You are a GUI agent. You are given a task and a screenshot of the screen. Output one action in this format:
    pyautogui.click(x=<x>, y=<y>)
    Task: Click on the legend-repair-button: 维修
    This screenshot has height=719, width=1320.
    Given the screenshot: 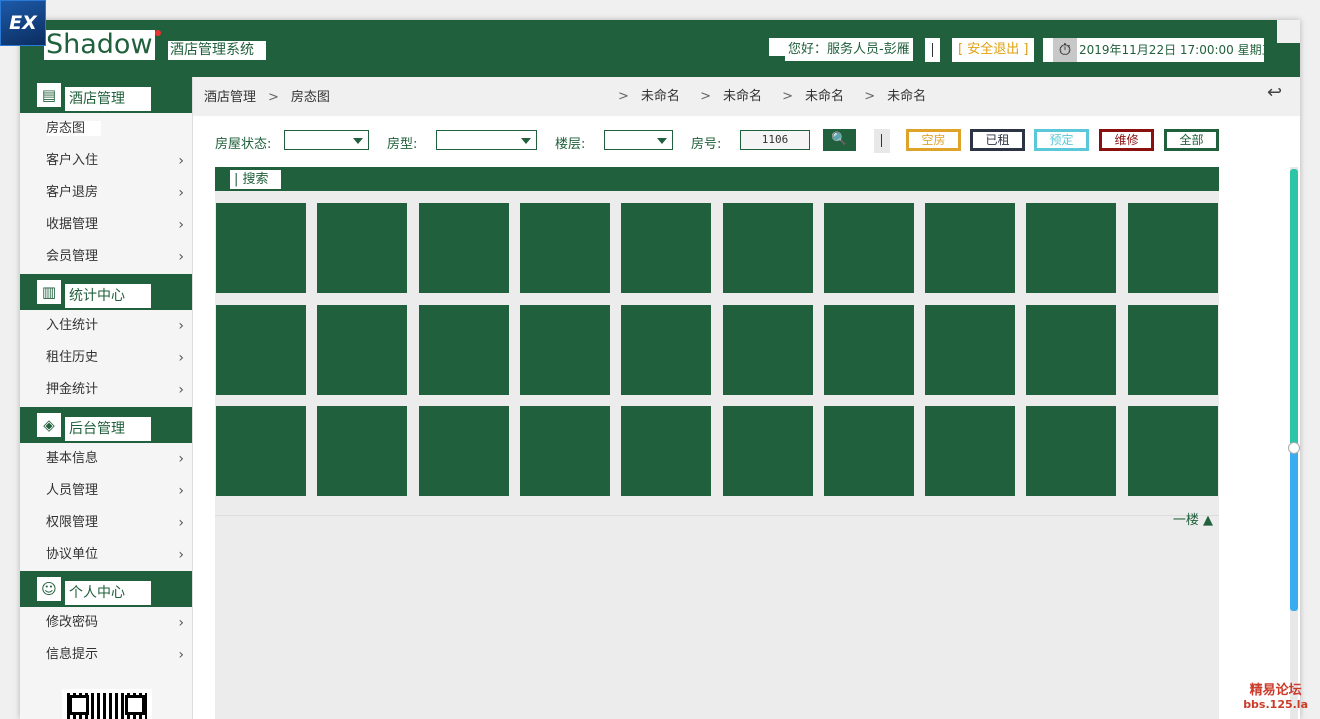 What is the action you would take?
    pyautogui.click(x=1126, y=140)
    